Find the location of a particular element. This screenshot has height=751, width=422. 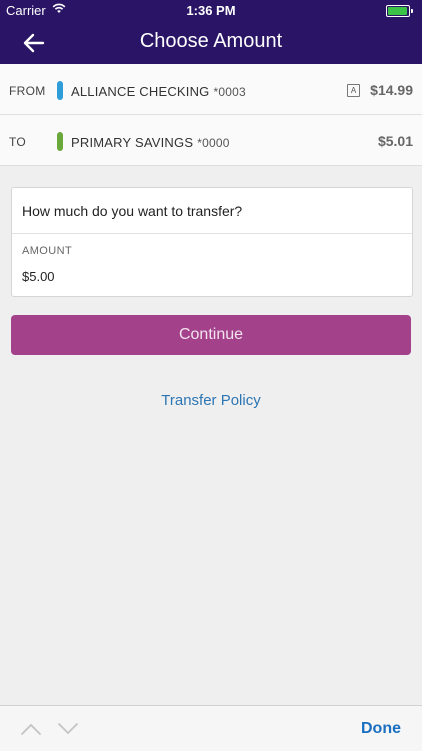

status-bar: Carrier 1:36 PM is located at coordinates (211, 10).